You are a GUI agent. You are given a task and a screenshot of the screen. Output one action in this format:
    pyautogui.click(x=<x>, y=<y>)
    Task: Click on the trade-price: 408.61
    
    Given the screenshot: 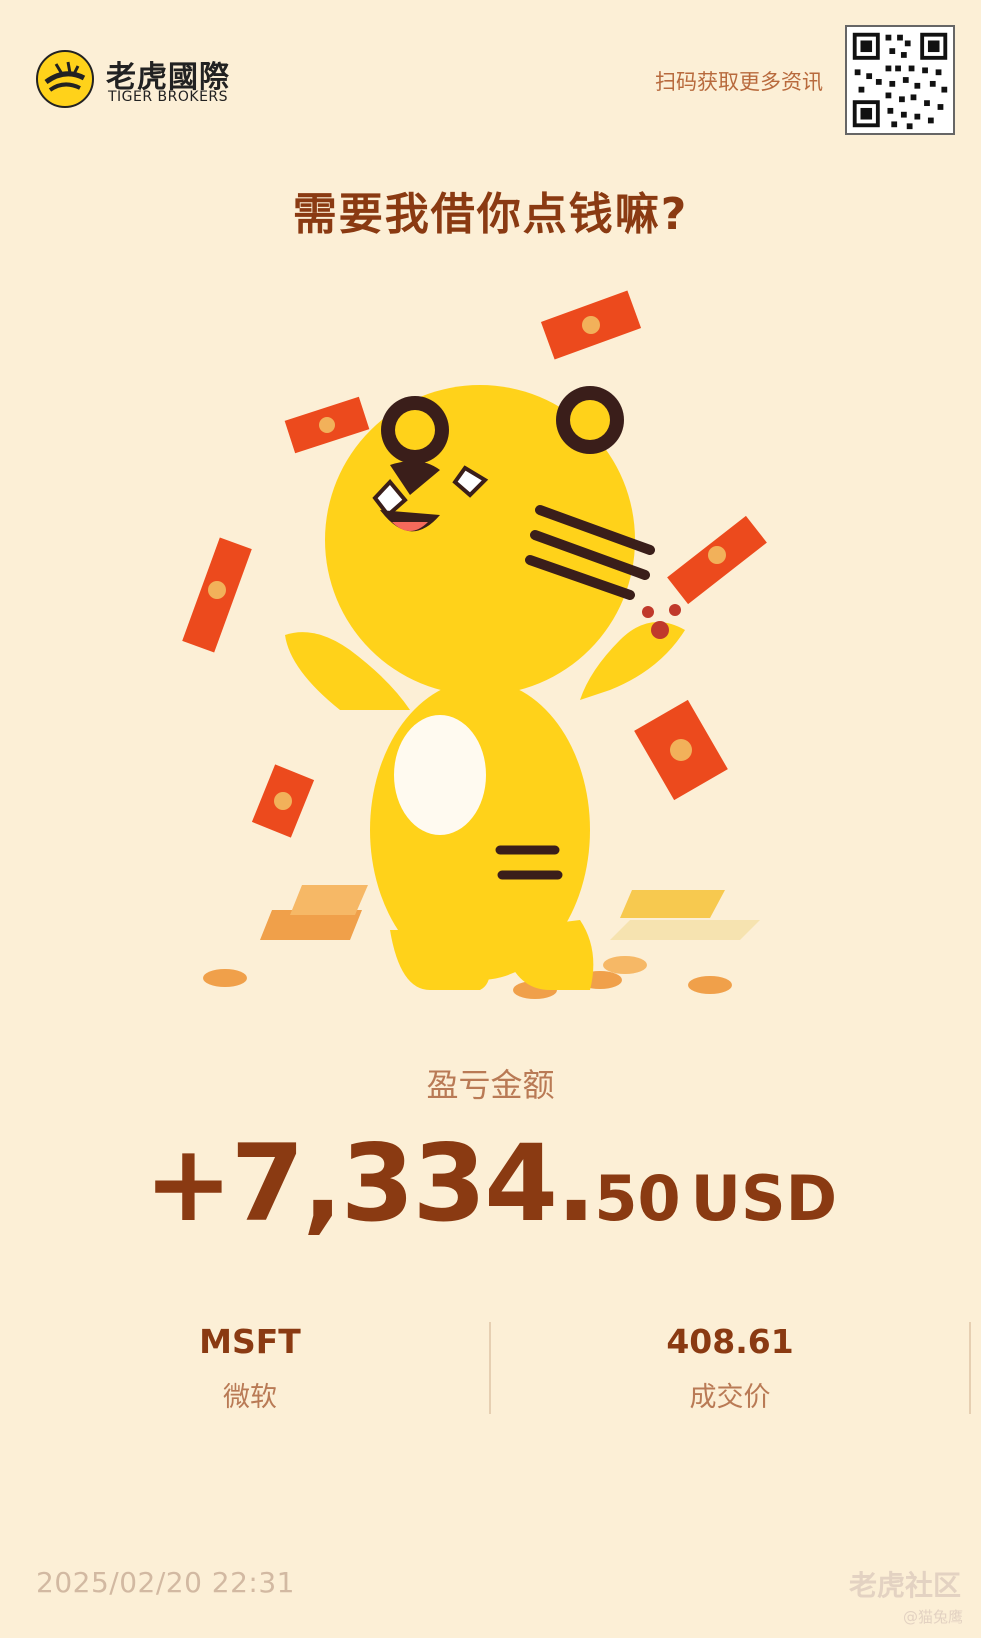 What is the action you would take?
    pyautogui.click(x=730, y=1341)
    